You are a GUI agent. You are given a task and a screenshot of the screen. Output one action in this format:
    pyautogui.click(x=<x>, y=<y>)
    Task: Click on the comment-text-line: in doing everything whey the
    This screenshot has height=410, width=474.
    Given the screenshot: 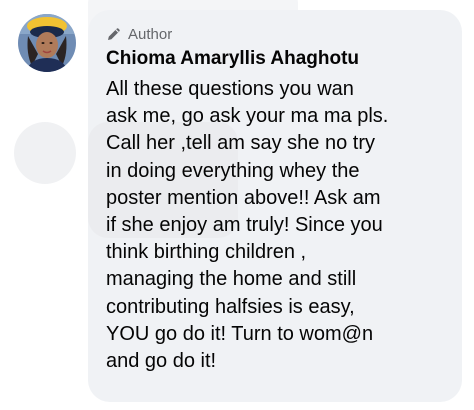 What is the action you would take?
    pyautogui.click(x=233, y=170)
    